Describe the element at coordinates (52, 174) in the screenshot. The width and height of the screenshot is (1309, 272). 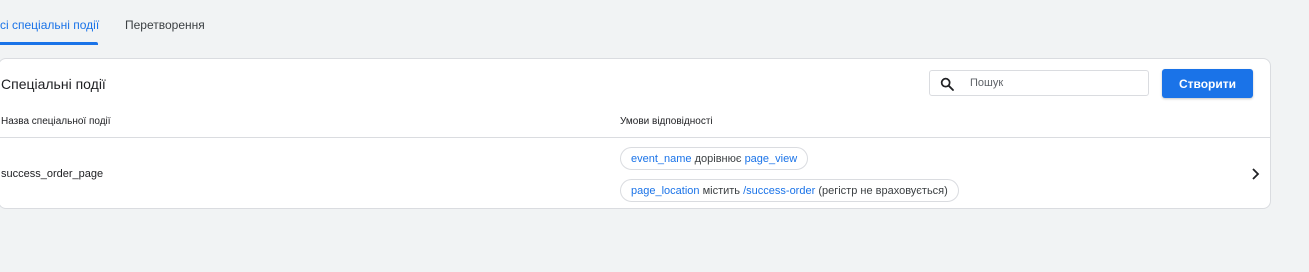
I see `event-name: success_order_page` at that location.